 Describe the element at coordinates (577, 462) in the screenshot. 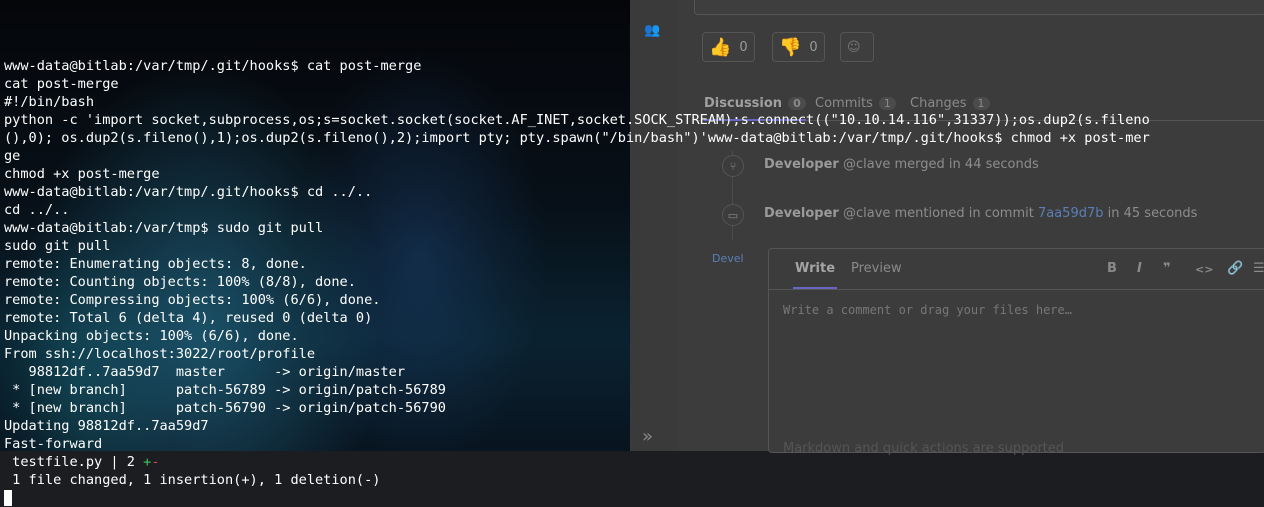

I see `terminal-line-diffstat: testfile.py | 2 +-` at that location.